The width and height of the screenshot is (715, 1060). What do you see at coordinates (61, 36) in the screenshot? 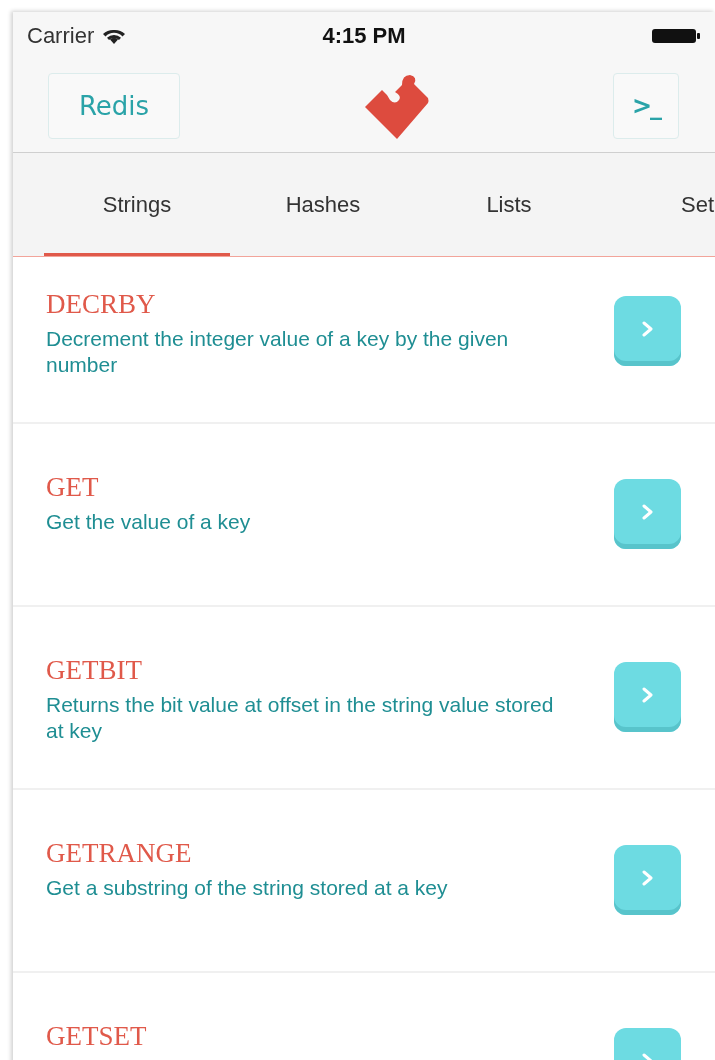
I see `carrier-label: Carrier` at bounding box center [61, 36].